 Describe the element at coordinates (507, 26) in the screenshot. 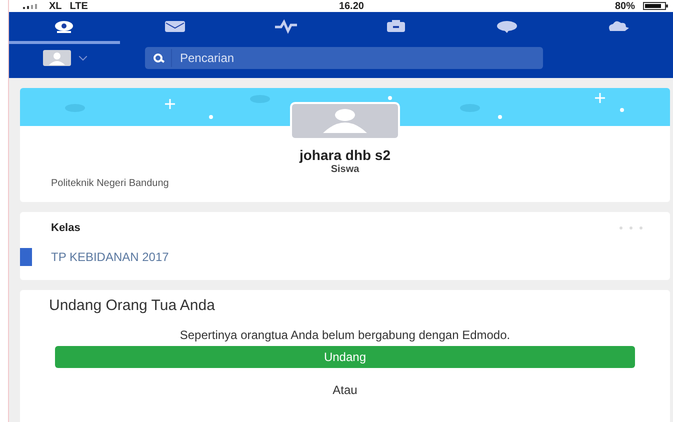

I see `chat-bubble-icon` at that location.